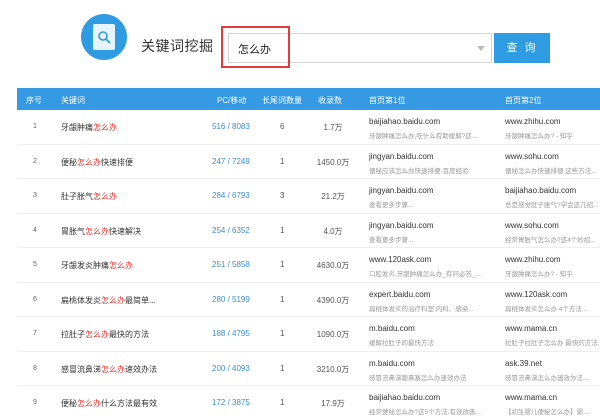 This screenshot has width=600, height=419. I want to click on rank1-domain-link: www.120ask.com, so click(400, 259).